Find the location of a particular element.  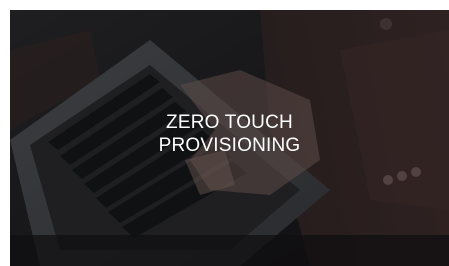

card-title-line2: PROVISIONING is located at coordinates (229, 145).